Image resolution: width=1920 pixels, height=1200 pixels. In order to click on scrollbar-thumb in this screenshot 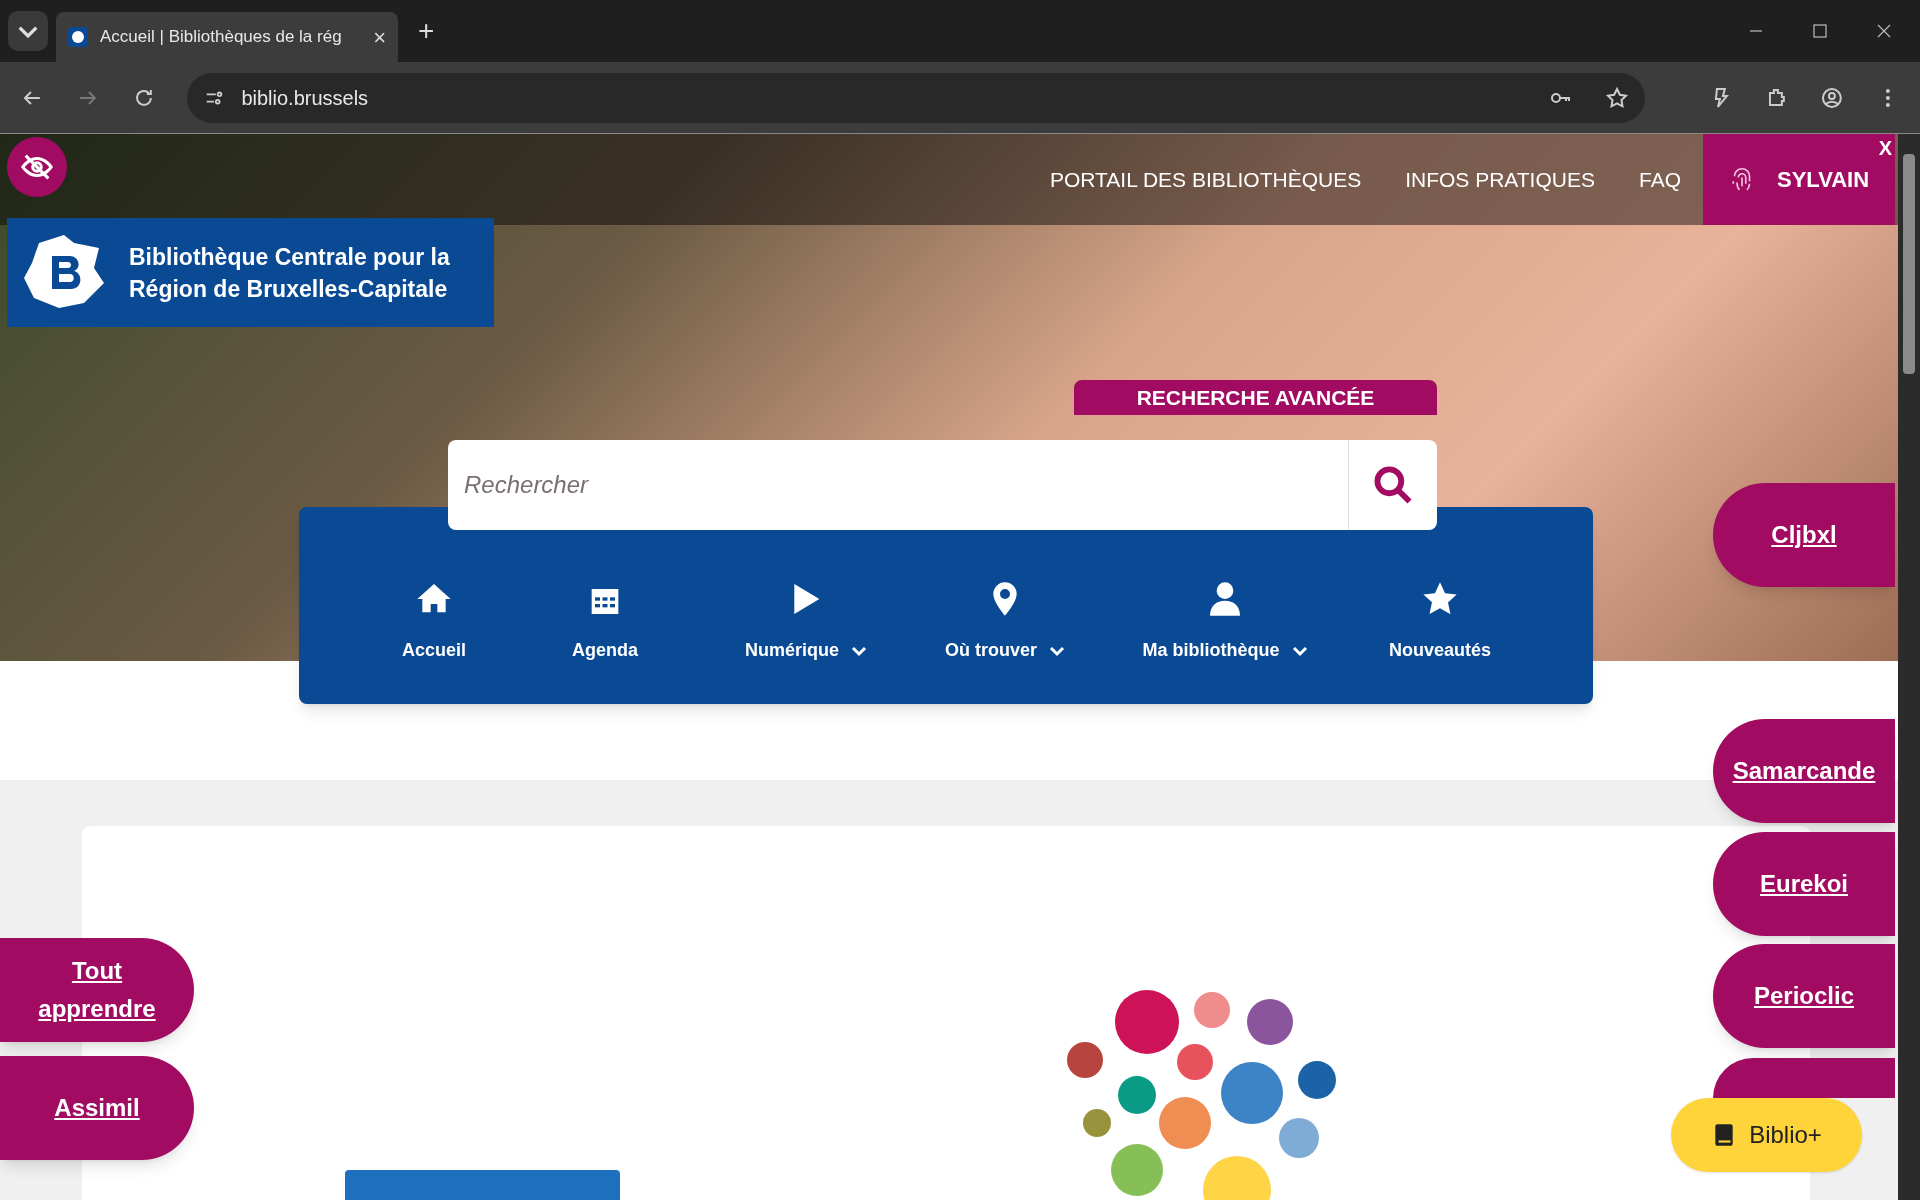, I will do `click(1909, 264)`.